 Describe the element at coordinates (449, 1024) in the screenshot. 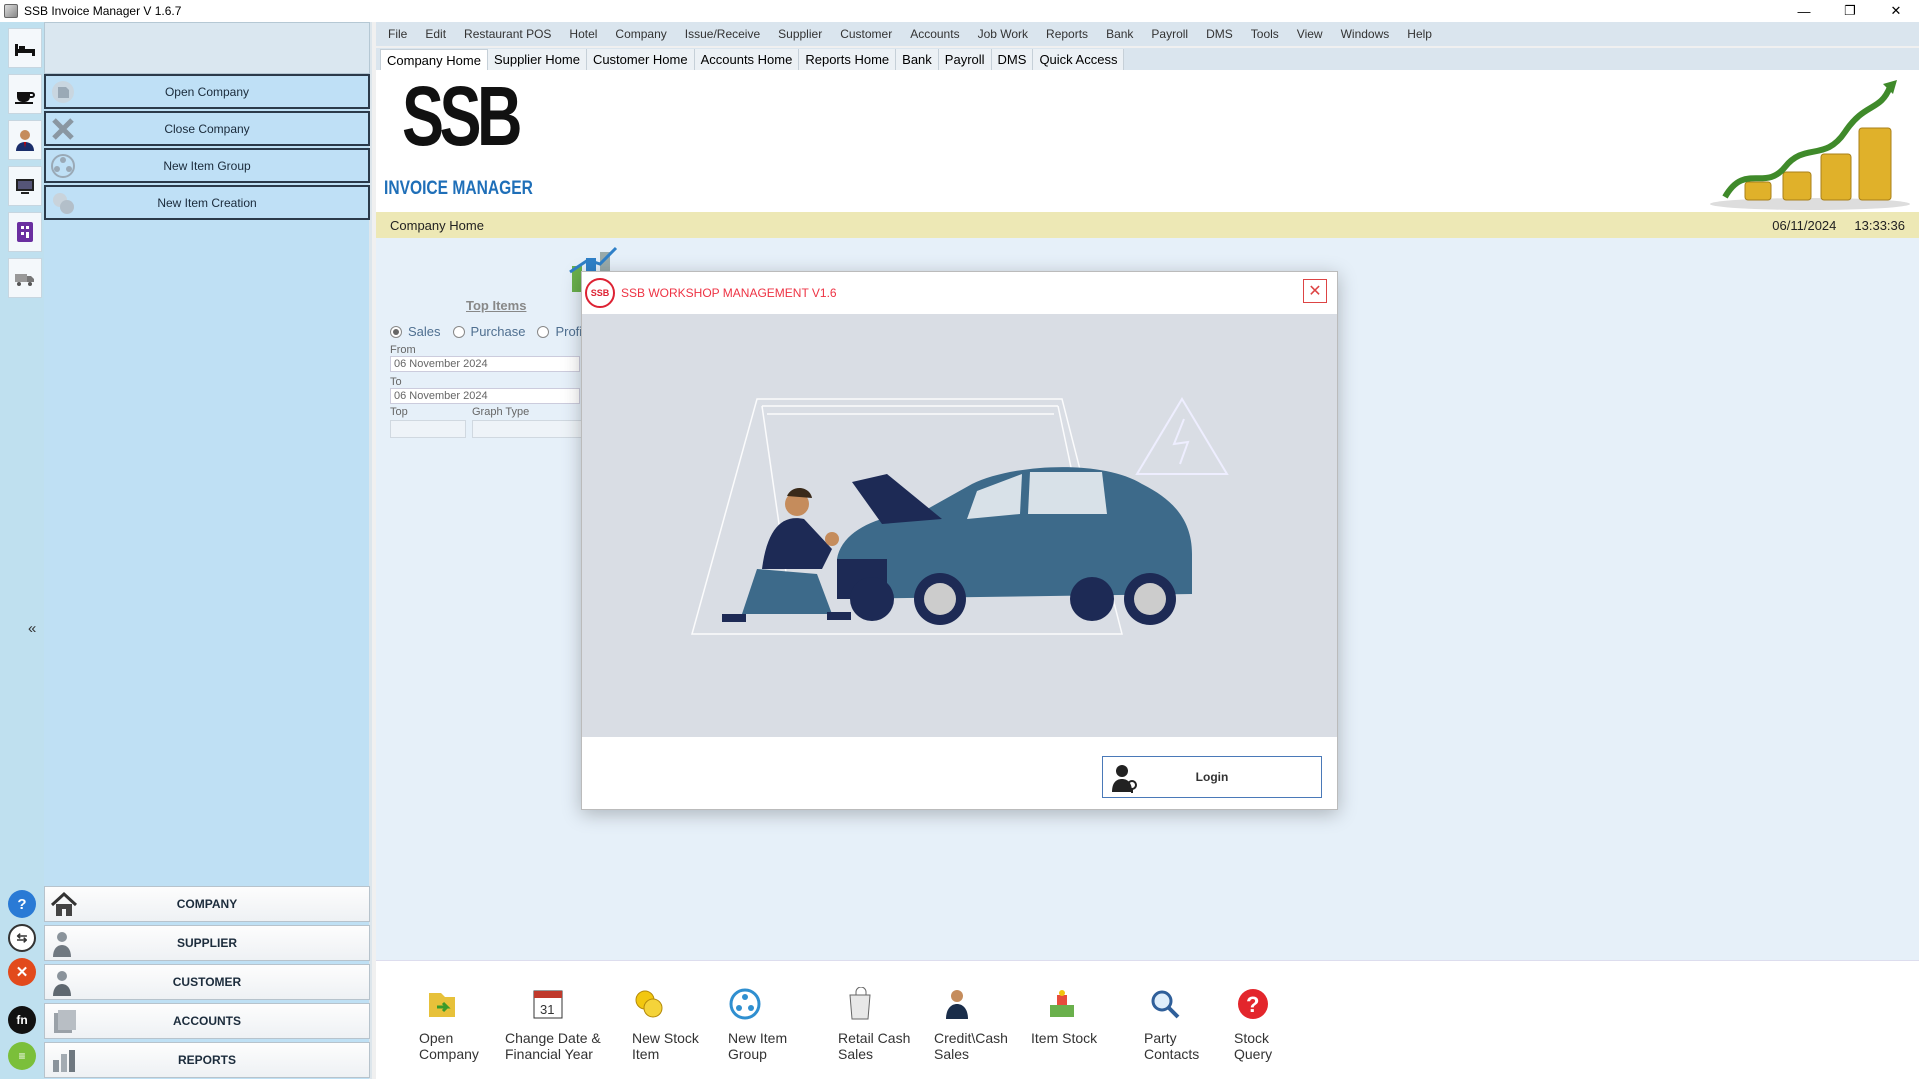

I see `qa-open-company: Open Company` at that location.